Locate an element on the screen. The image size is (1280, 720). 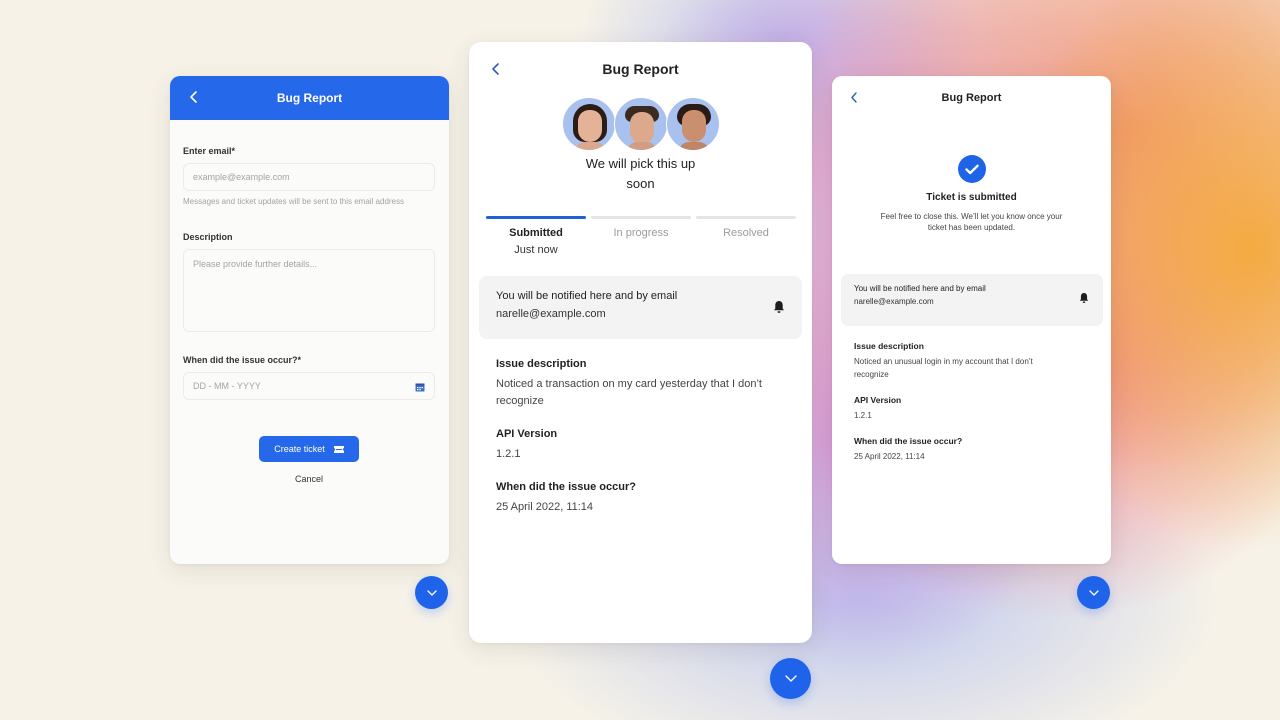
ticket-icon is located at coordinates (338, 449).